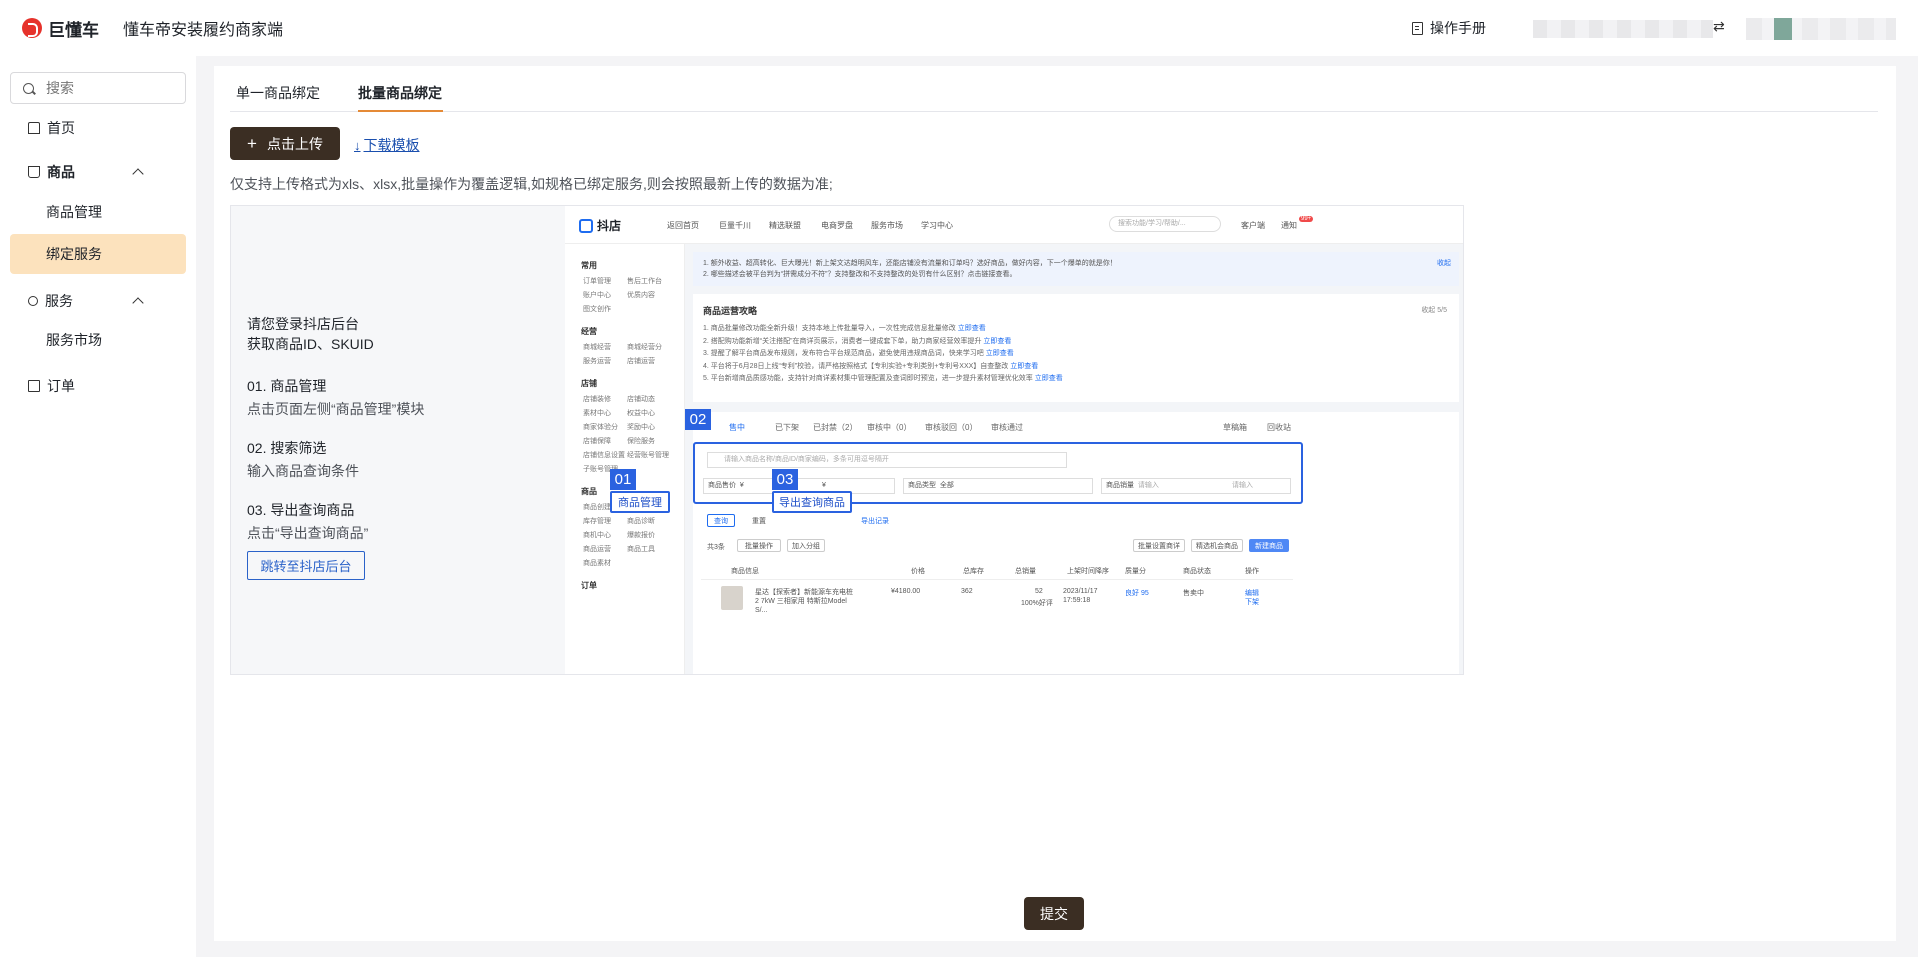  I want to click on shot-side-link: 素材中心, so click(597, 413).